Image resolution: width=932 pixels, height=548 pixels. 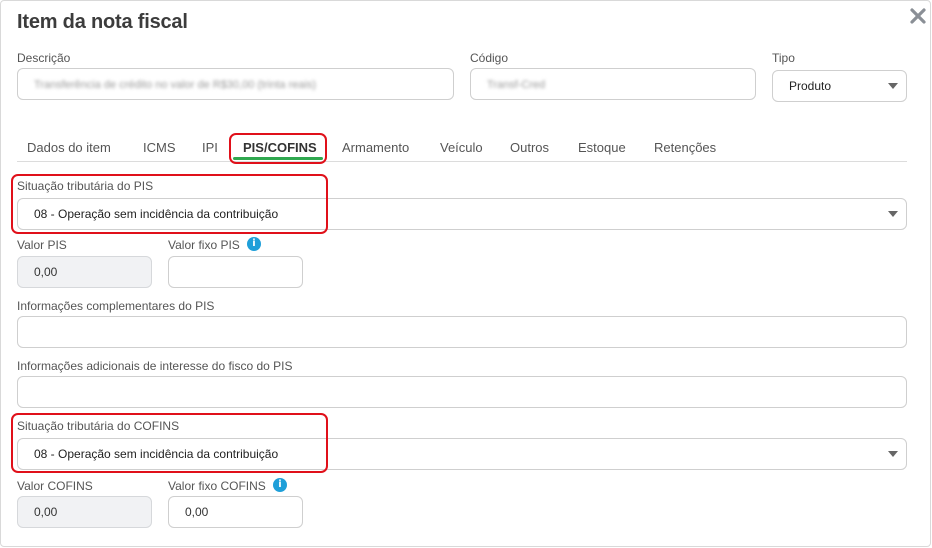 What do you see at coordinates (529, 147) in the screenshot?
I see `tab-outros: Outros` at bounding box center [529, 147].